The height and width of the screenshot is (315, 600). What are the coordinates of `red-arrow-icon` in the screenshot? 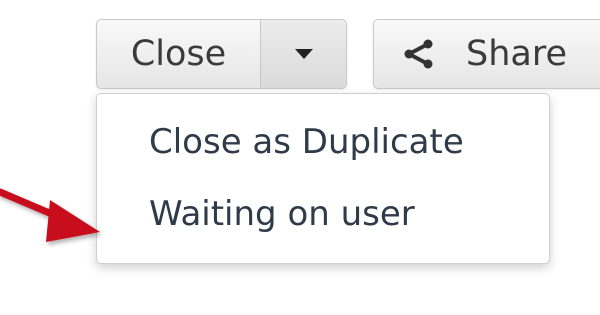 It's located at (50, 215).